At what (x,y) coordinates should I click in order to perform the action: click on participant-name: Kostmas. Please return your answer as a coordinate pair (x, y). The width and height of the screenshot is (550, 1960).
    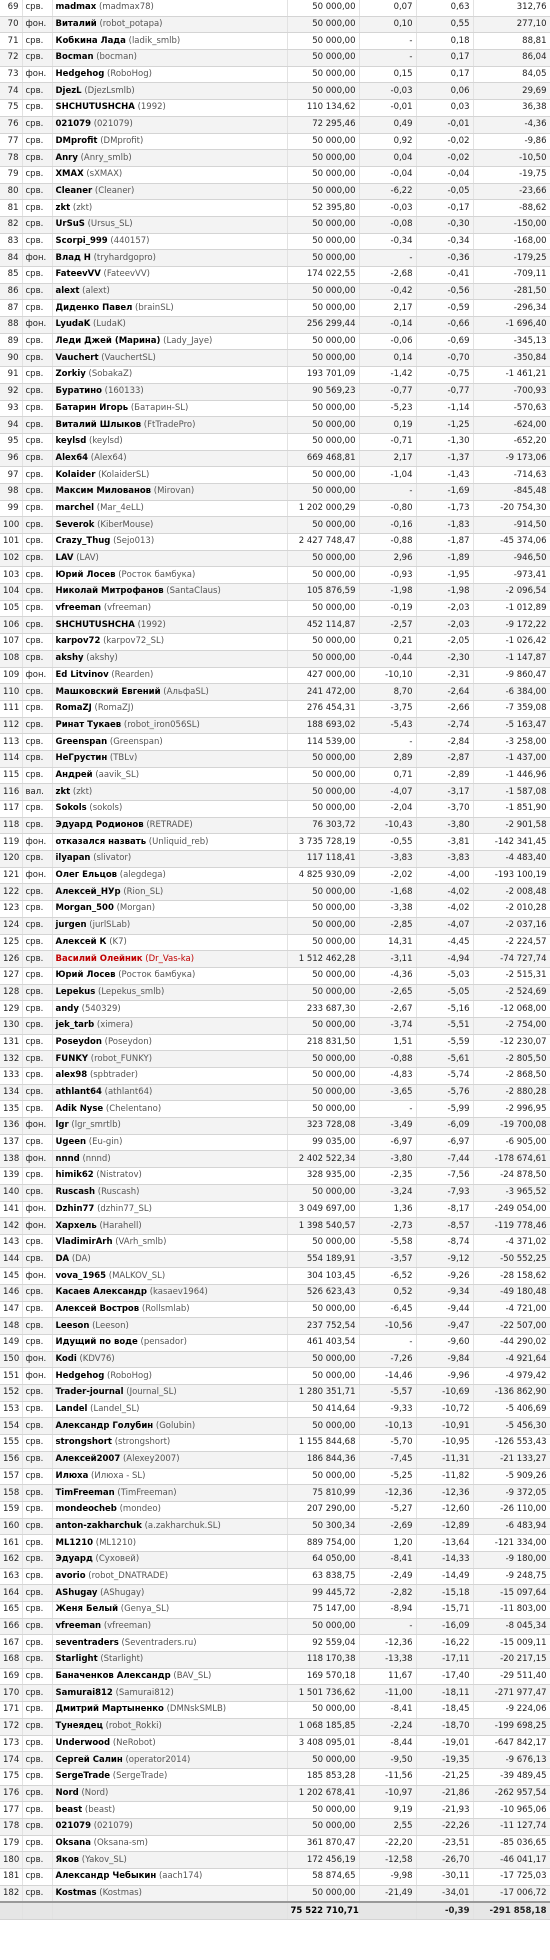
    Looking at the image, I should click on (76, 1893).